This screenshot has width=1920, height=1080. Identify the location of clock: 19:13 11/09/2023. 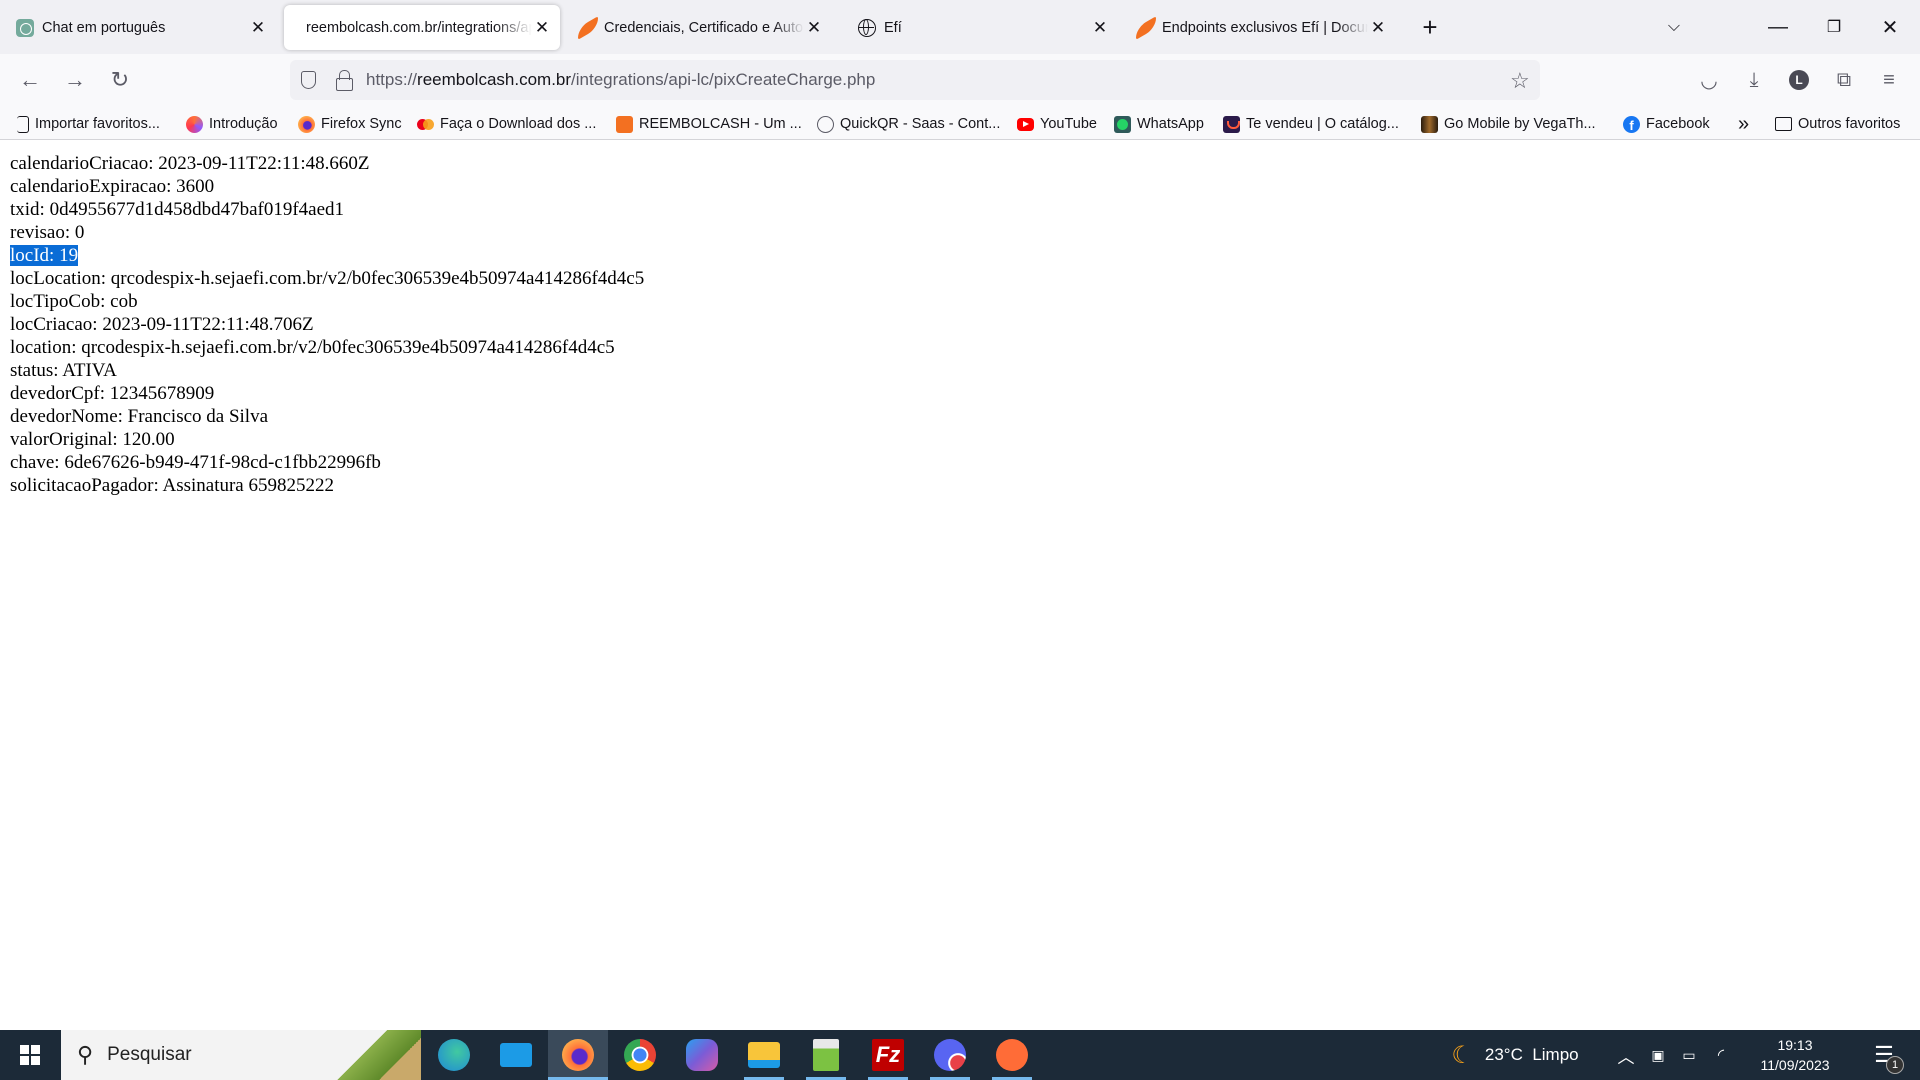
(1795, 1055).